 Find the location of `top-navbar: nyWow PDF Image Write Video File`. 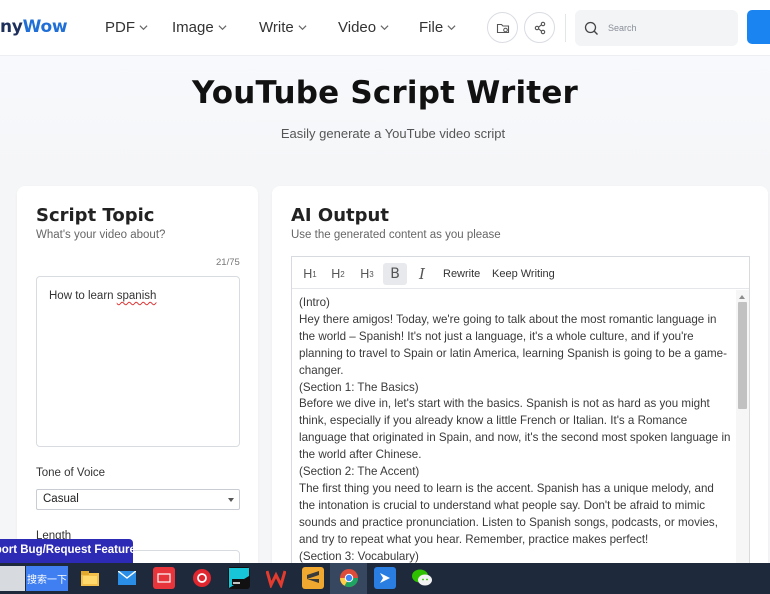

top-navbar: nyWow PDF Image Write Video File is located at coordinates (385, 28).